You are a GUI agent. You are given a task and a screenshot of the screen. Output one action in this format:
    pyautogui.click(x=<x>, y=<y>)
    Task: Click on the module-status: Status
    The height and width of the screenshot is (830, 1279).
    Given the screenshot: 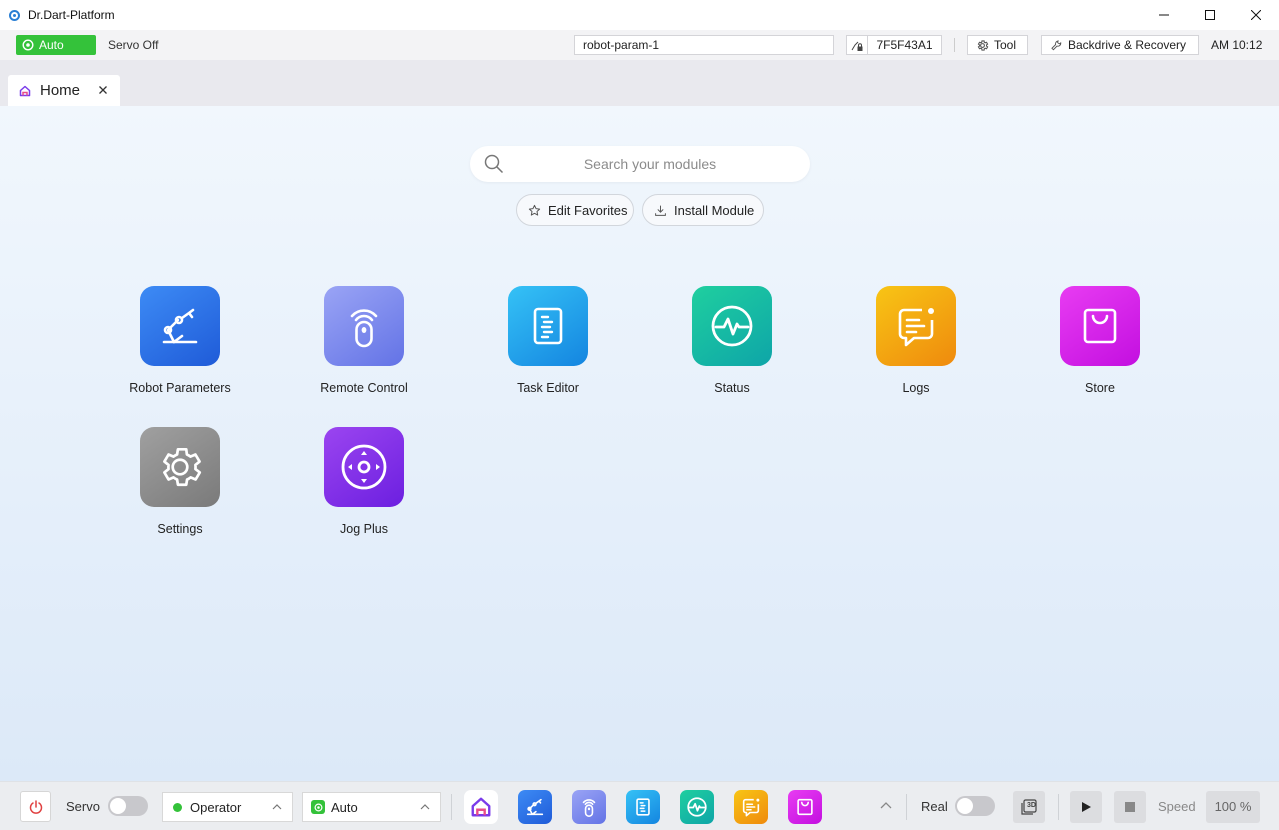 What is the action you would take?
    pyautogui.click(x=732, y=340)
    